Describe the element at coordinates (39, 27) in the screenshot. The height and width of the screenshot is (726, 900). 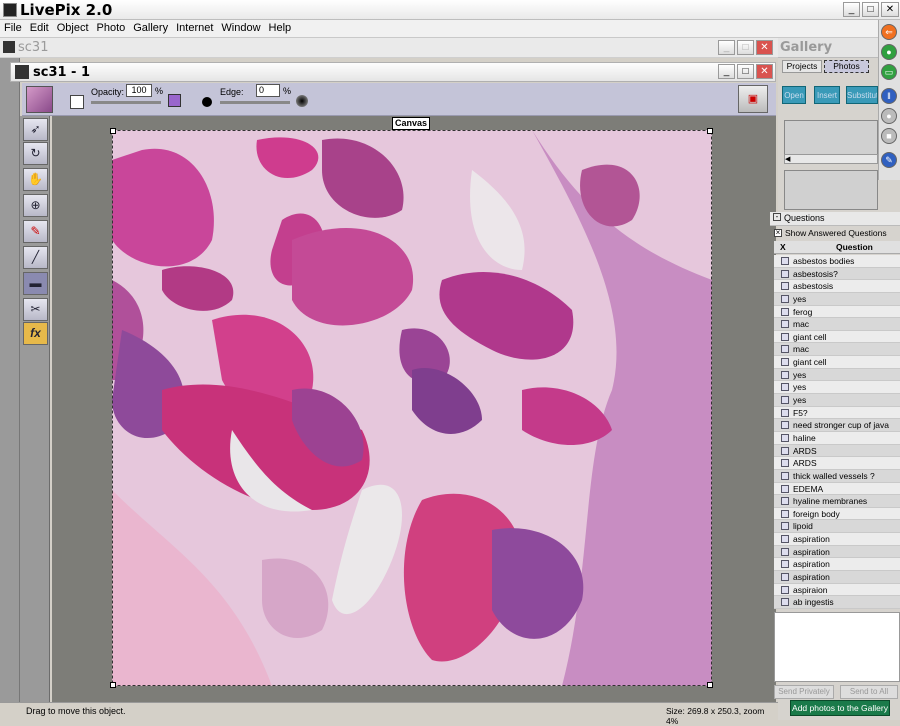
I see `menu-edit: Edit` at that location.